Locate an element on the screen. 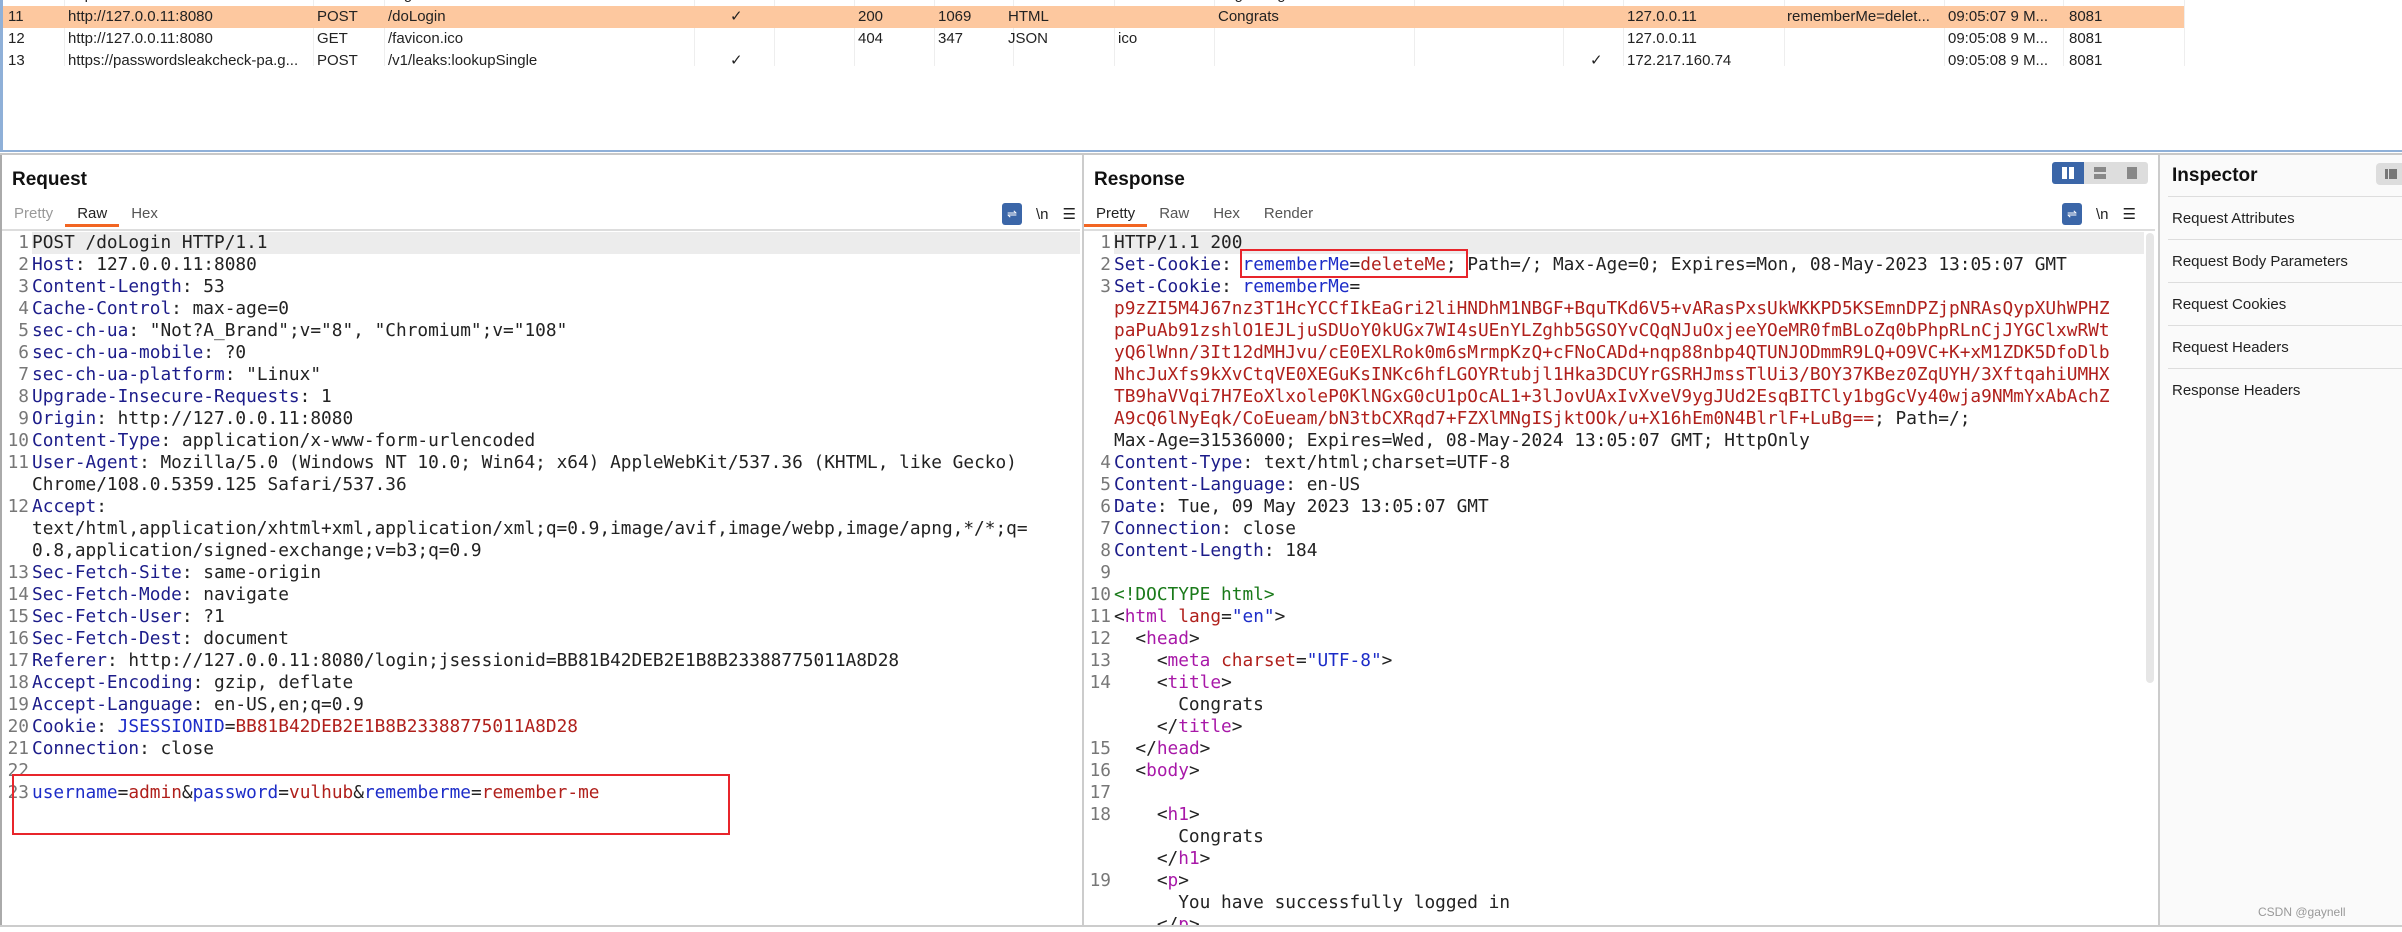  token: Origin is located at coordinates (64, 418).